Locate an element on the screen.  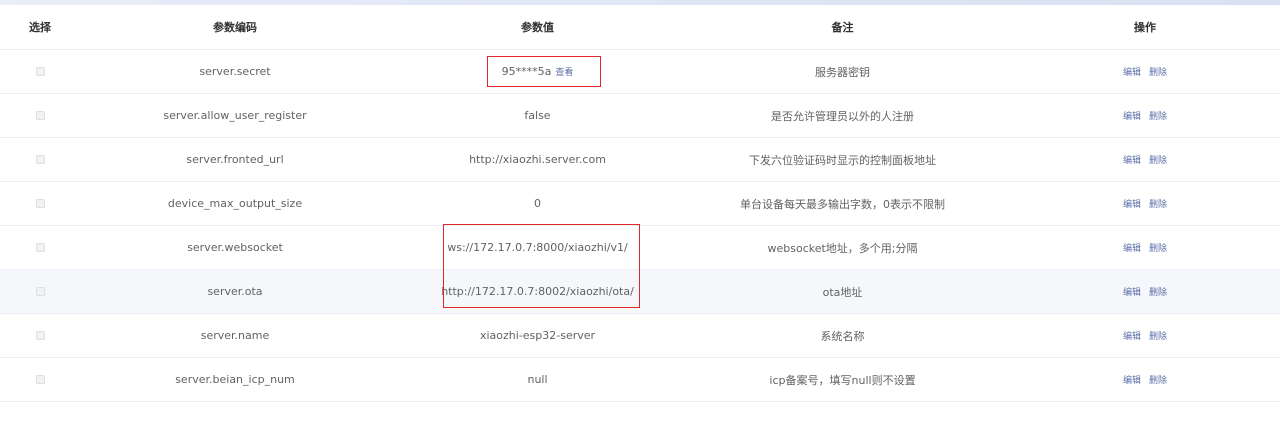
param-value: null is located at coordinates (537, 379).